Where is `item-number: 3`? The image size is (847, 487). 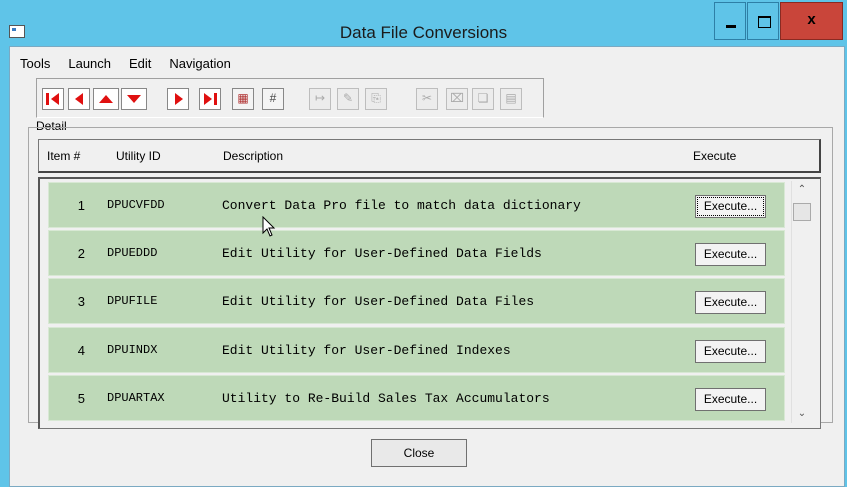
item-number: 3 is located at coordinates (81, 301).